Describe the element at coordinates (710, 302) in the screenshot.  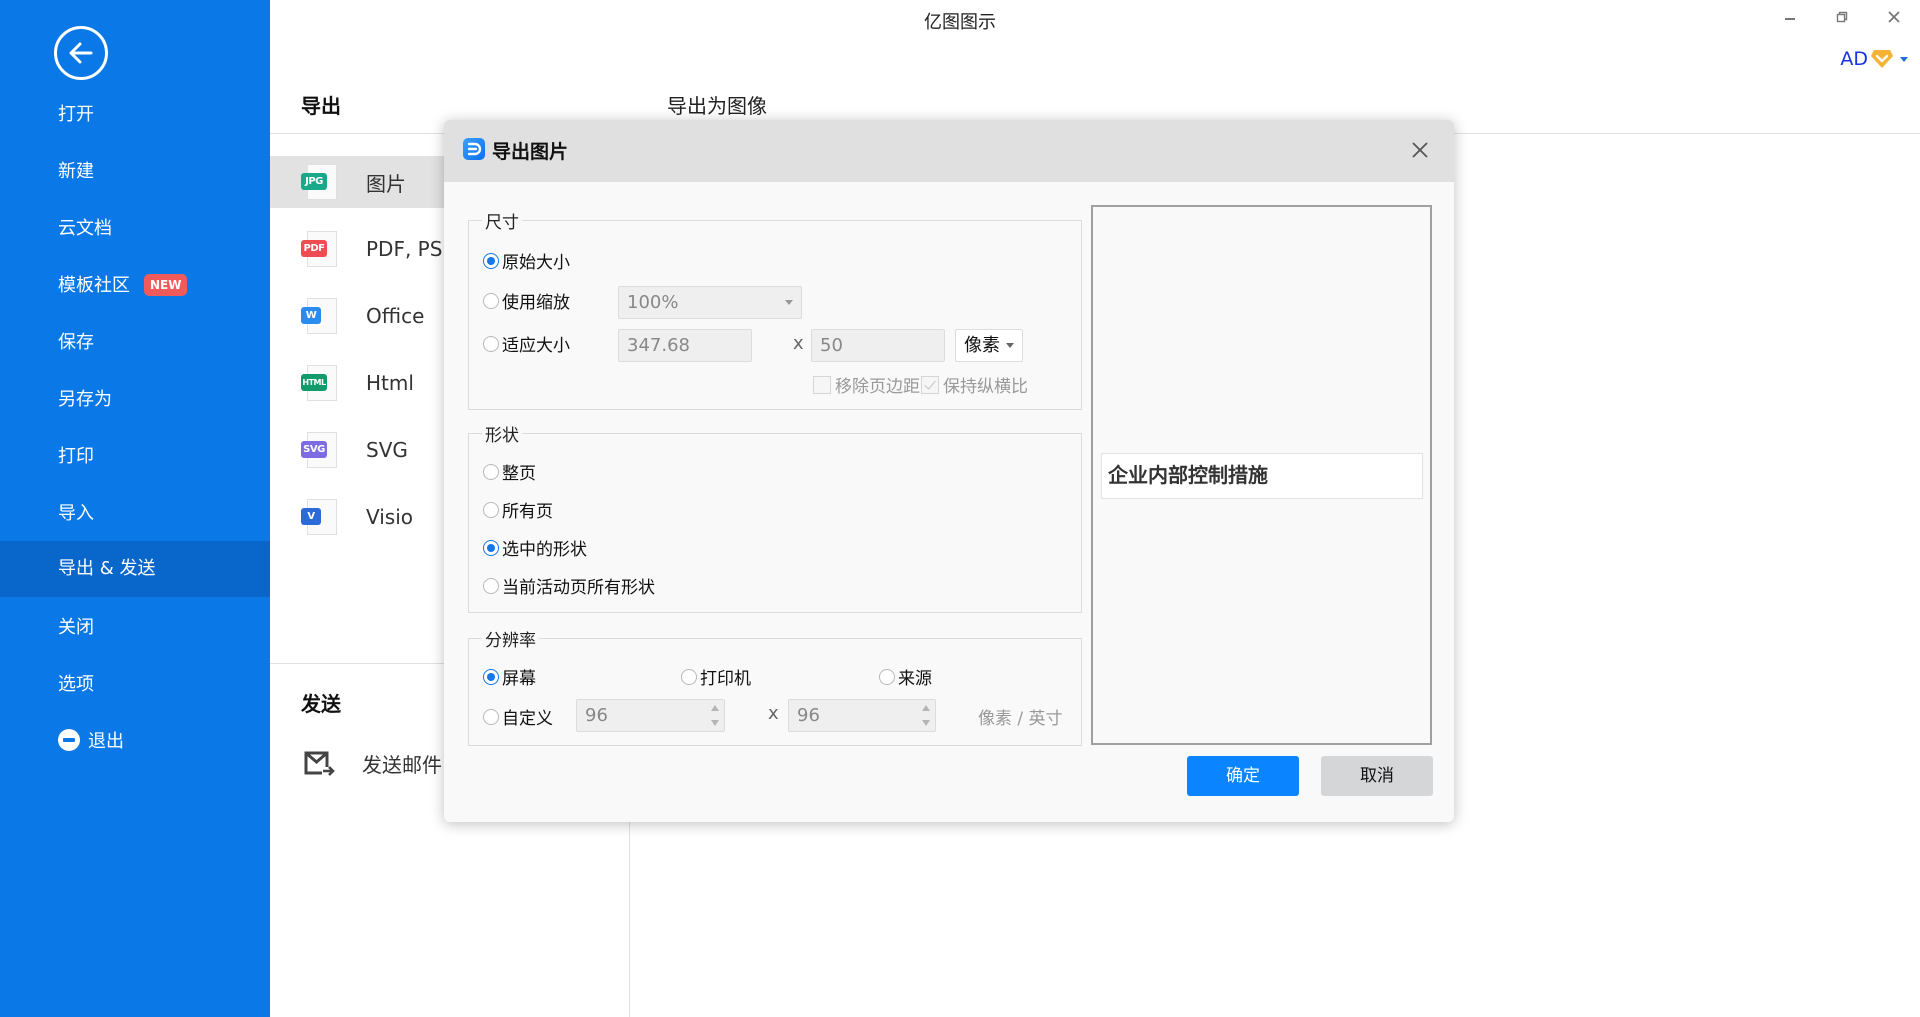
I see `zoom-select: 100%` at that location.